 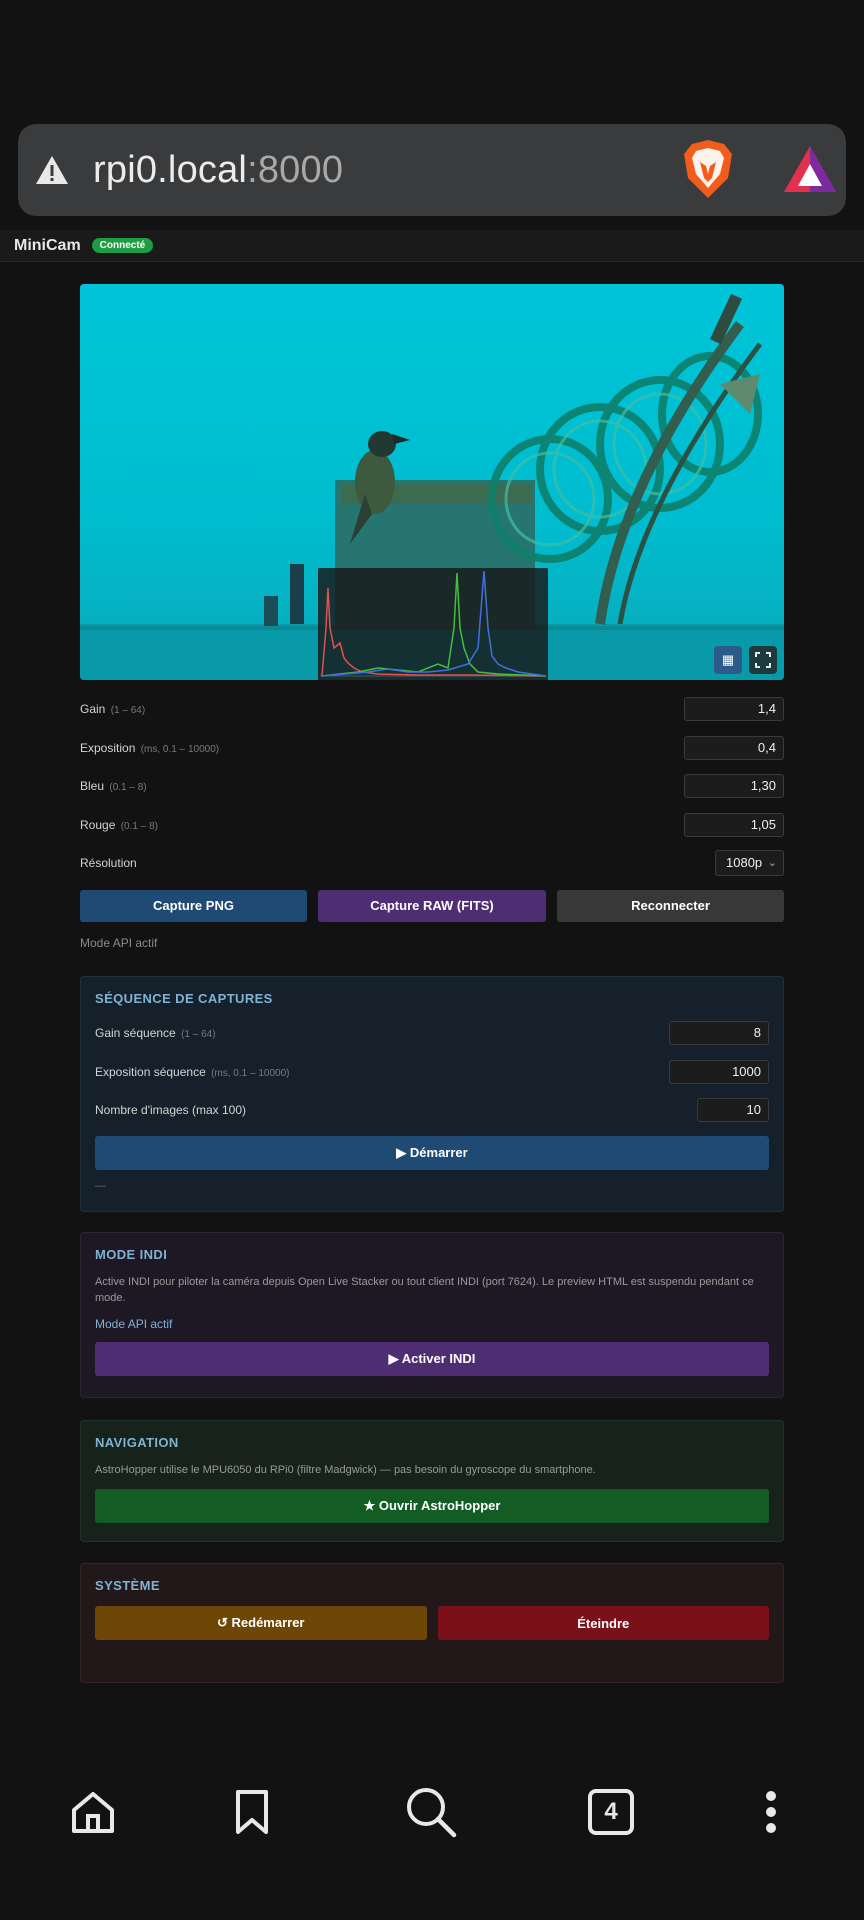 What do you see at coordinates (261, 1623) in the screenshot?
I see `restart-button: ↺ Redémarrer` at bounding box center [261, 1623].